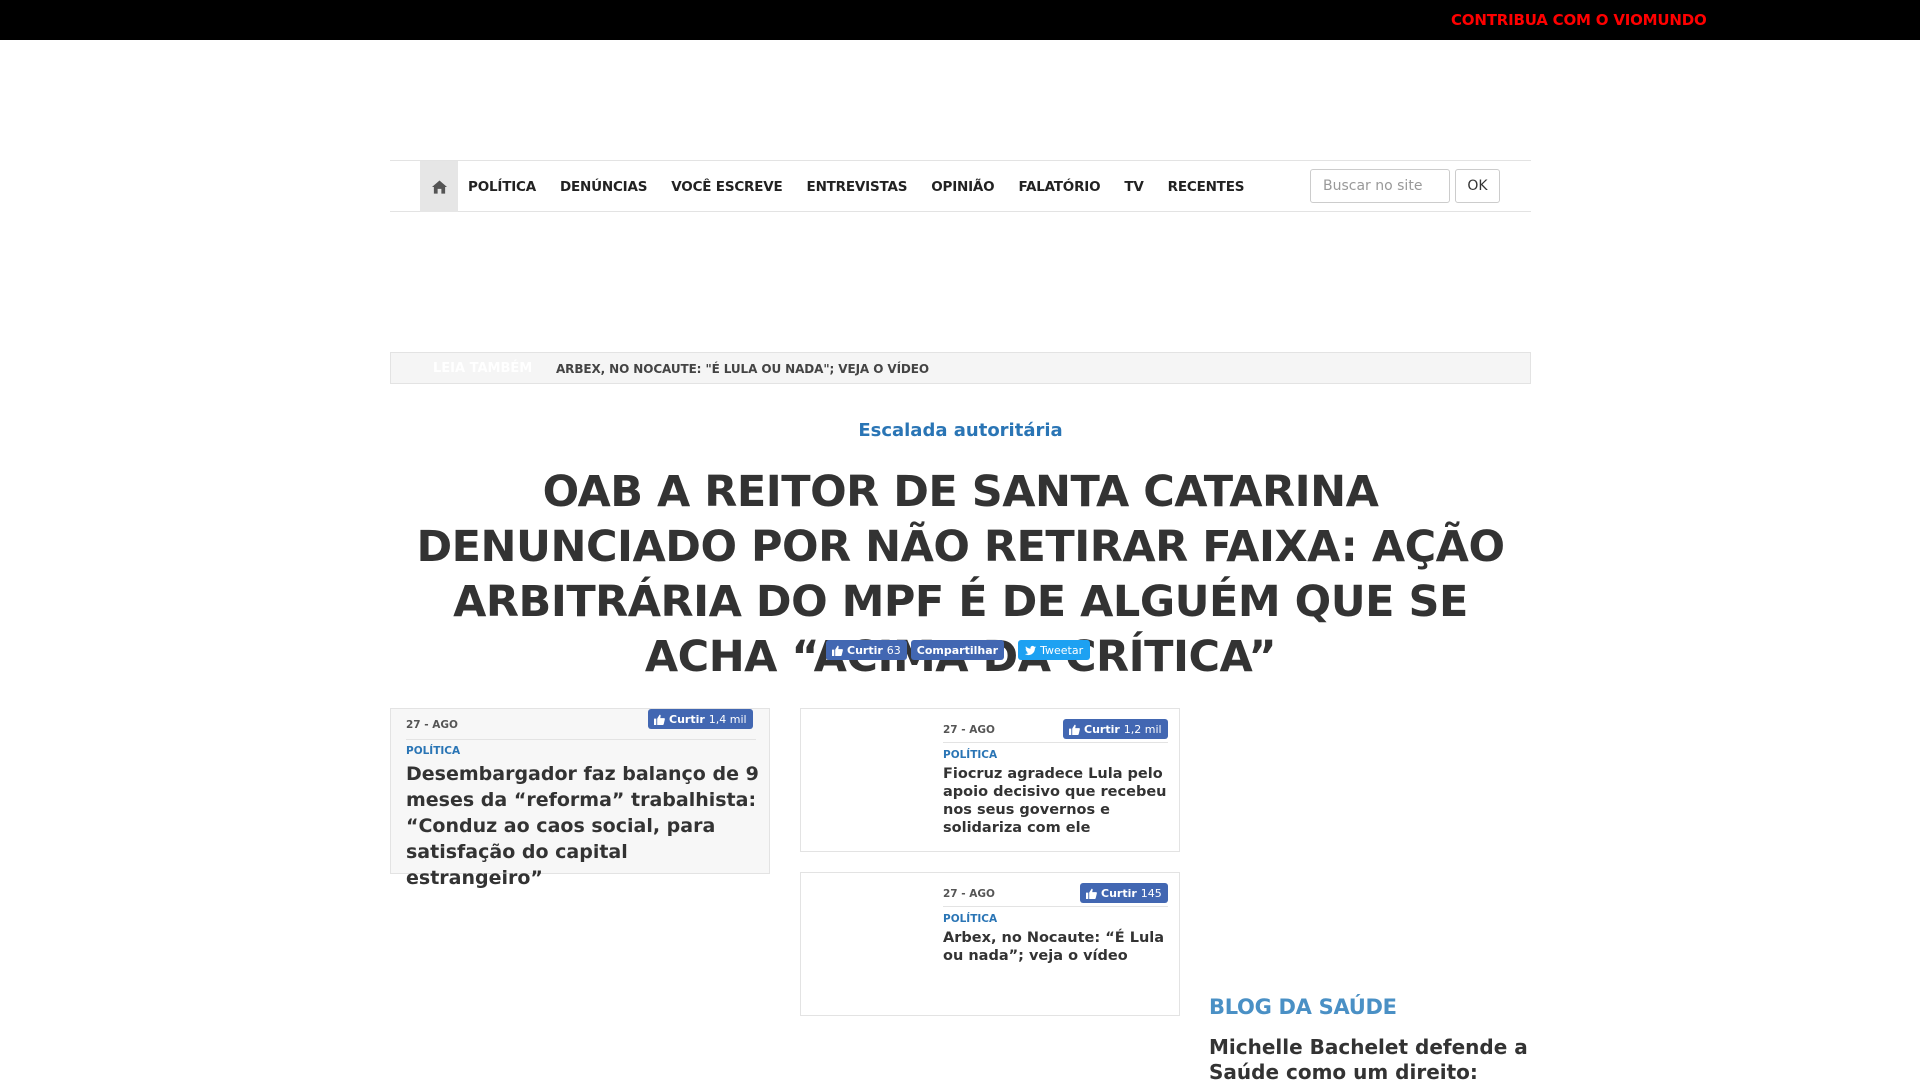  Describe the element at coordinates (1062, 650) in the screenshot. I see `tweet-label: Tweetar` at that location.